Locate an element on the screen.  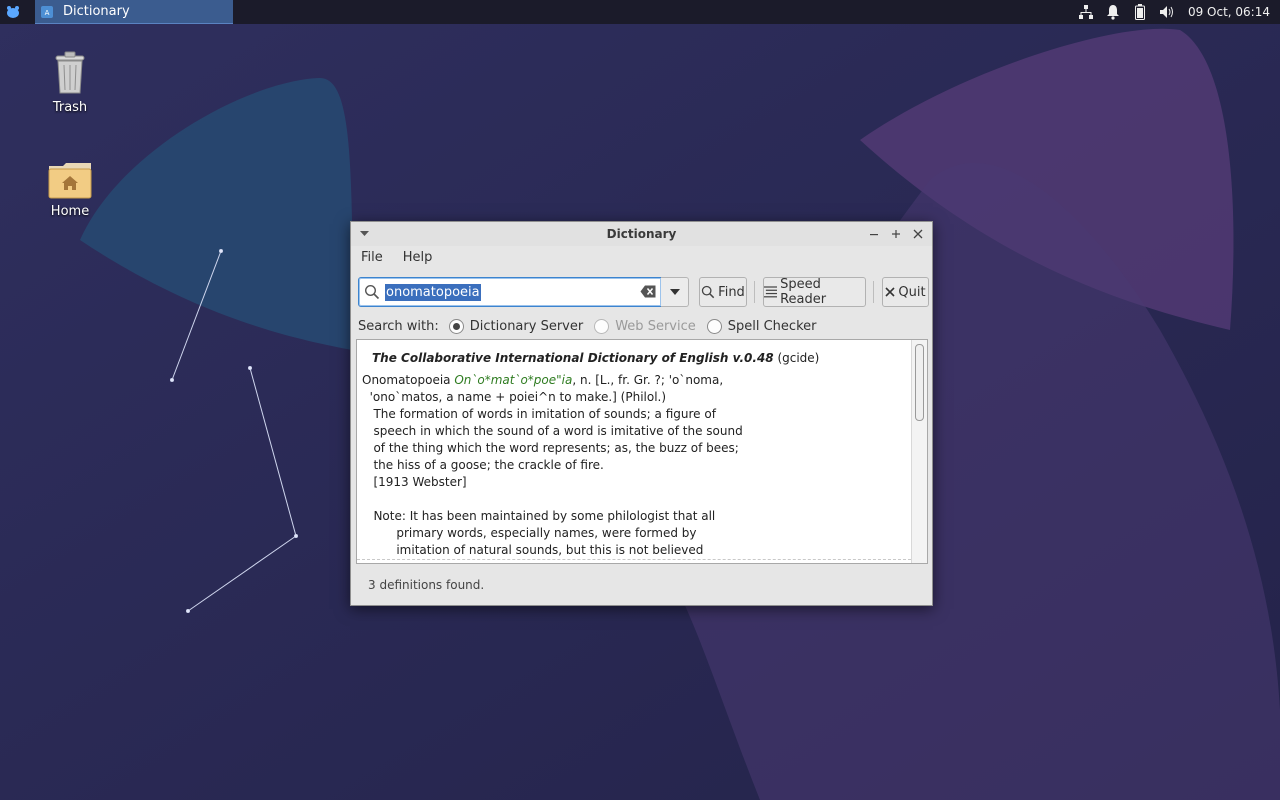
system-tray: 09 Oct, 06:14 is located at coordinates (1179, 12).